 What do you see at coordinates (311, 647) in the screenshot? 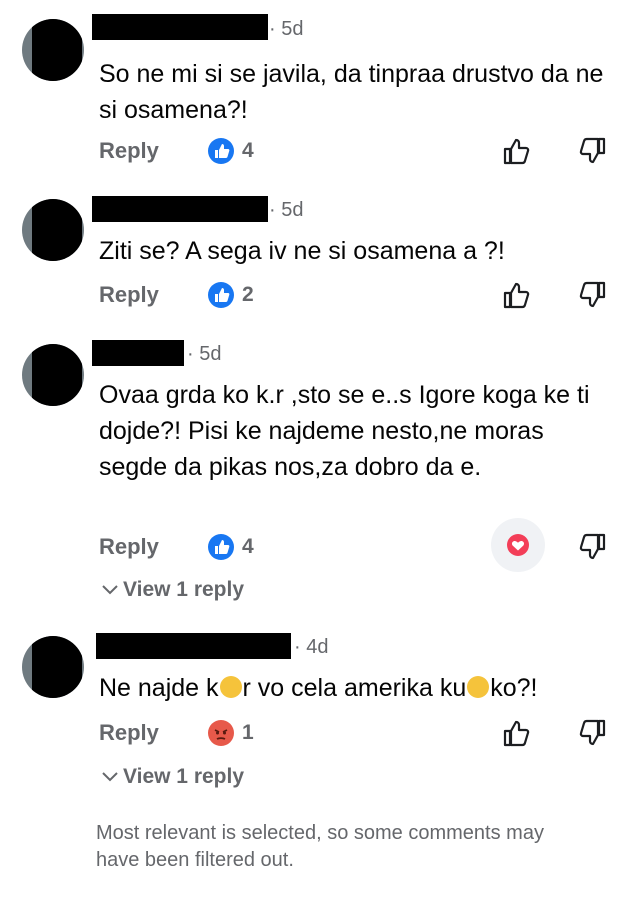
I see `comment-timestamp: · 4d` at bounding box center [311, 647].